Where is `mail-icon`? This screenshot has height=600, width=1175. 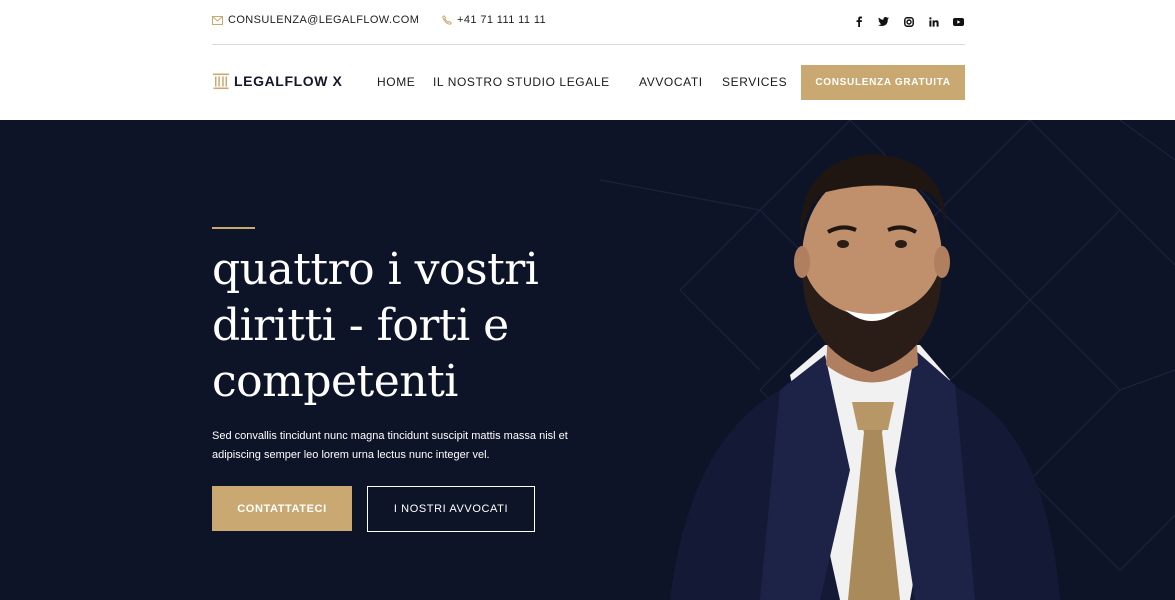
mail-icon is located at coordinates (217, 20).